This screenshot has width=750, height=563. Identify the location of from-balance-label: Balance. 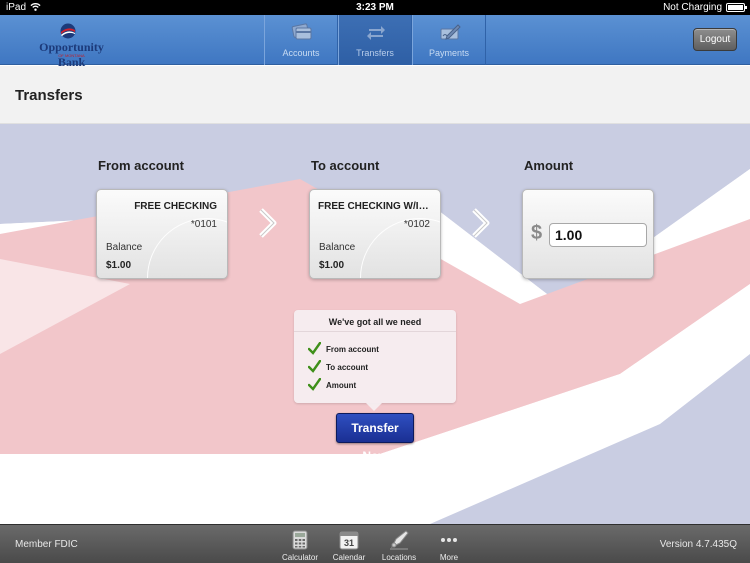
(124, 247).